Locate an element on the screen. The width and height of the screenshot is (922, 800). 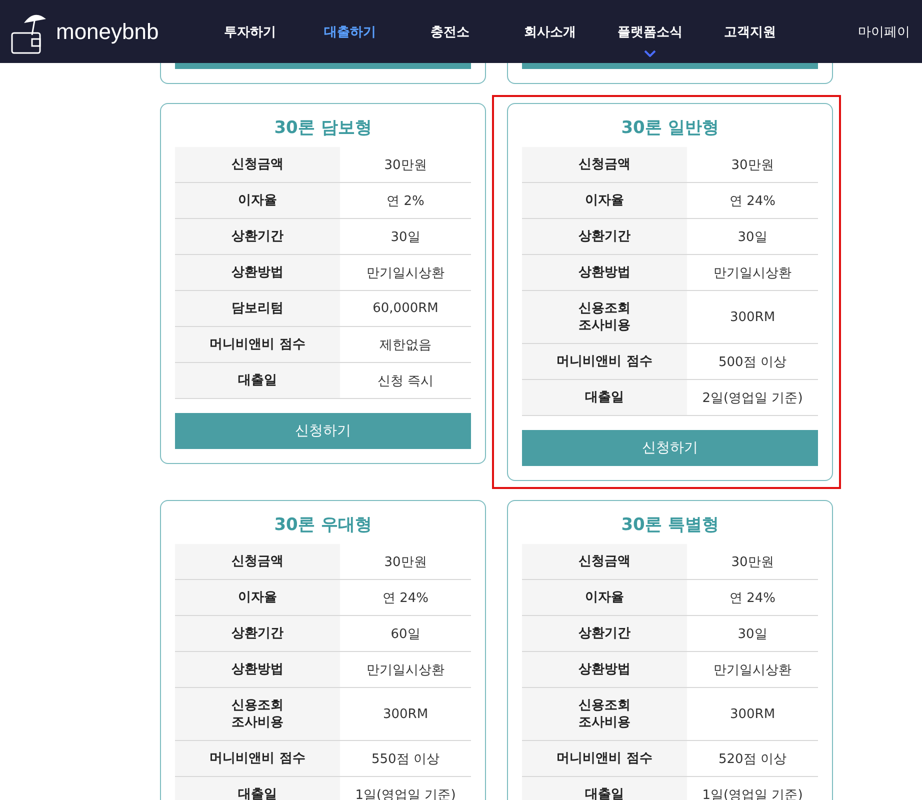
nav-item: 마이페이 is located at coordinates (884, 32).